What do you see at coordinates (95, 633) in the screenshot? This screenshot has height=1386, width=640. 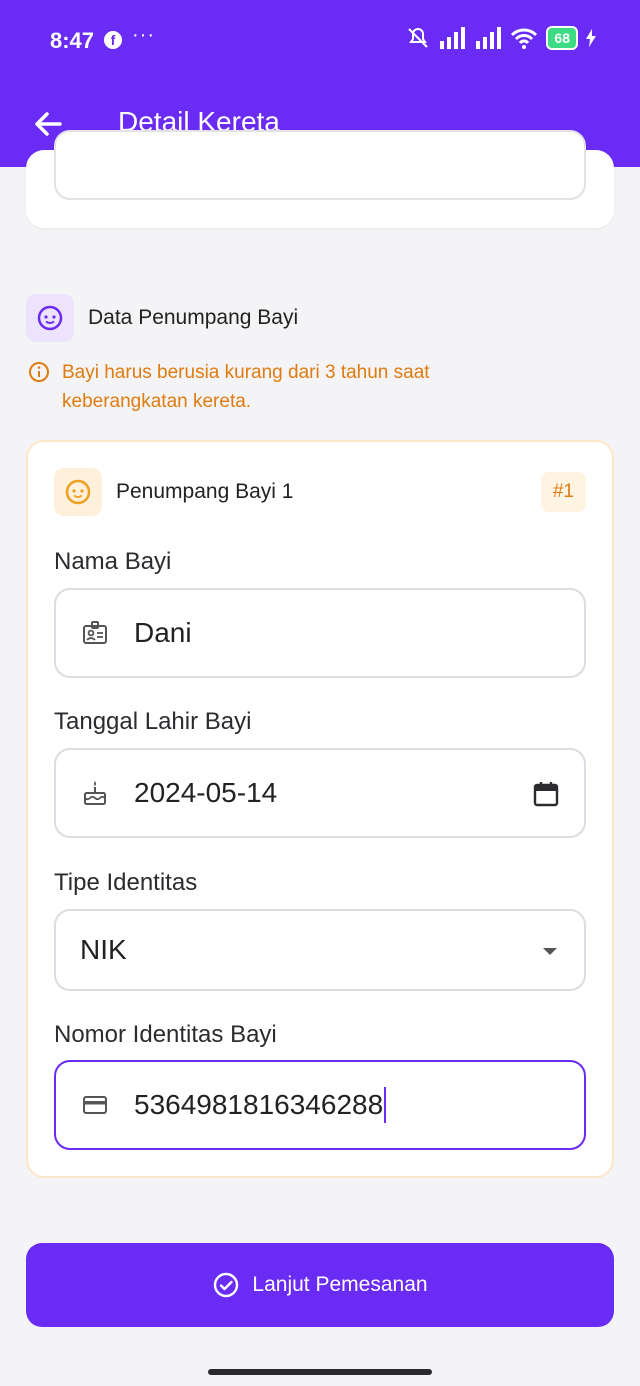 I see `id-badge-icon` at bounding box center [95, 633].